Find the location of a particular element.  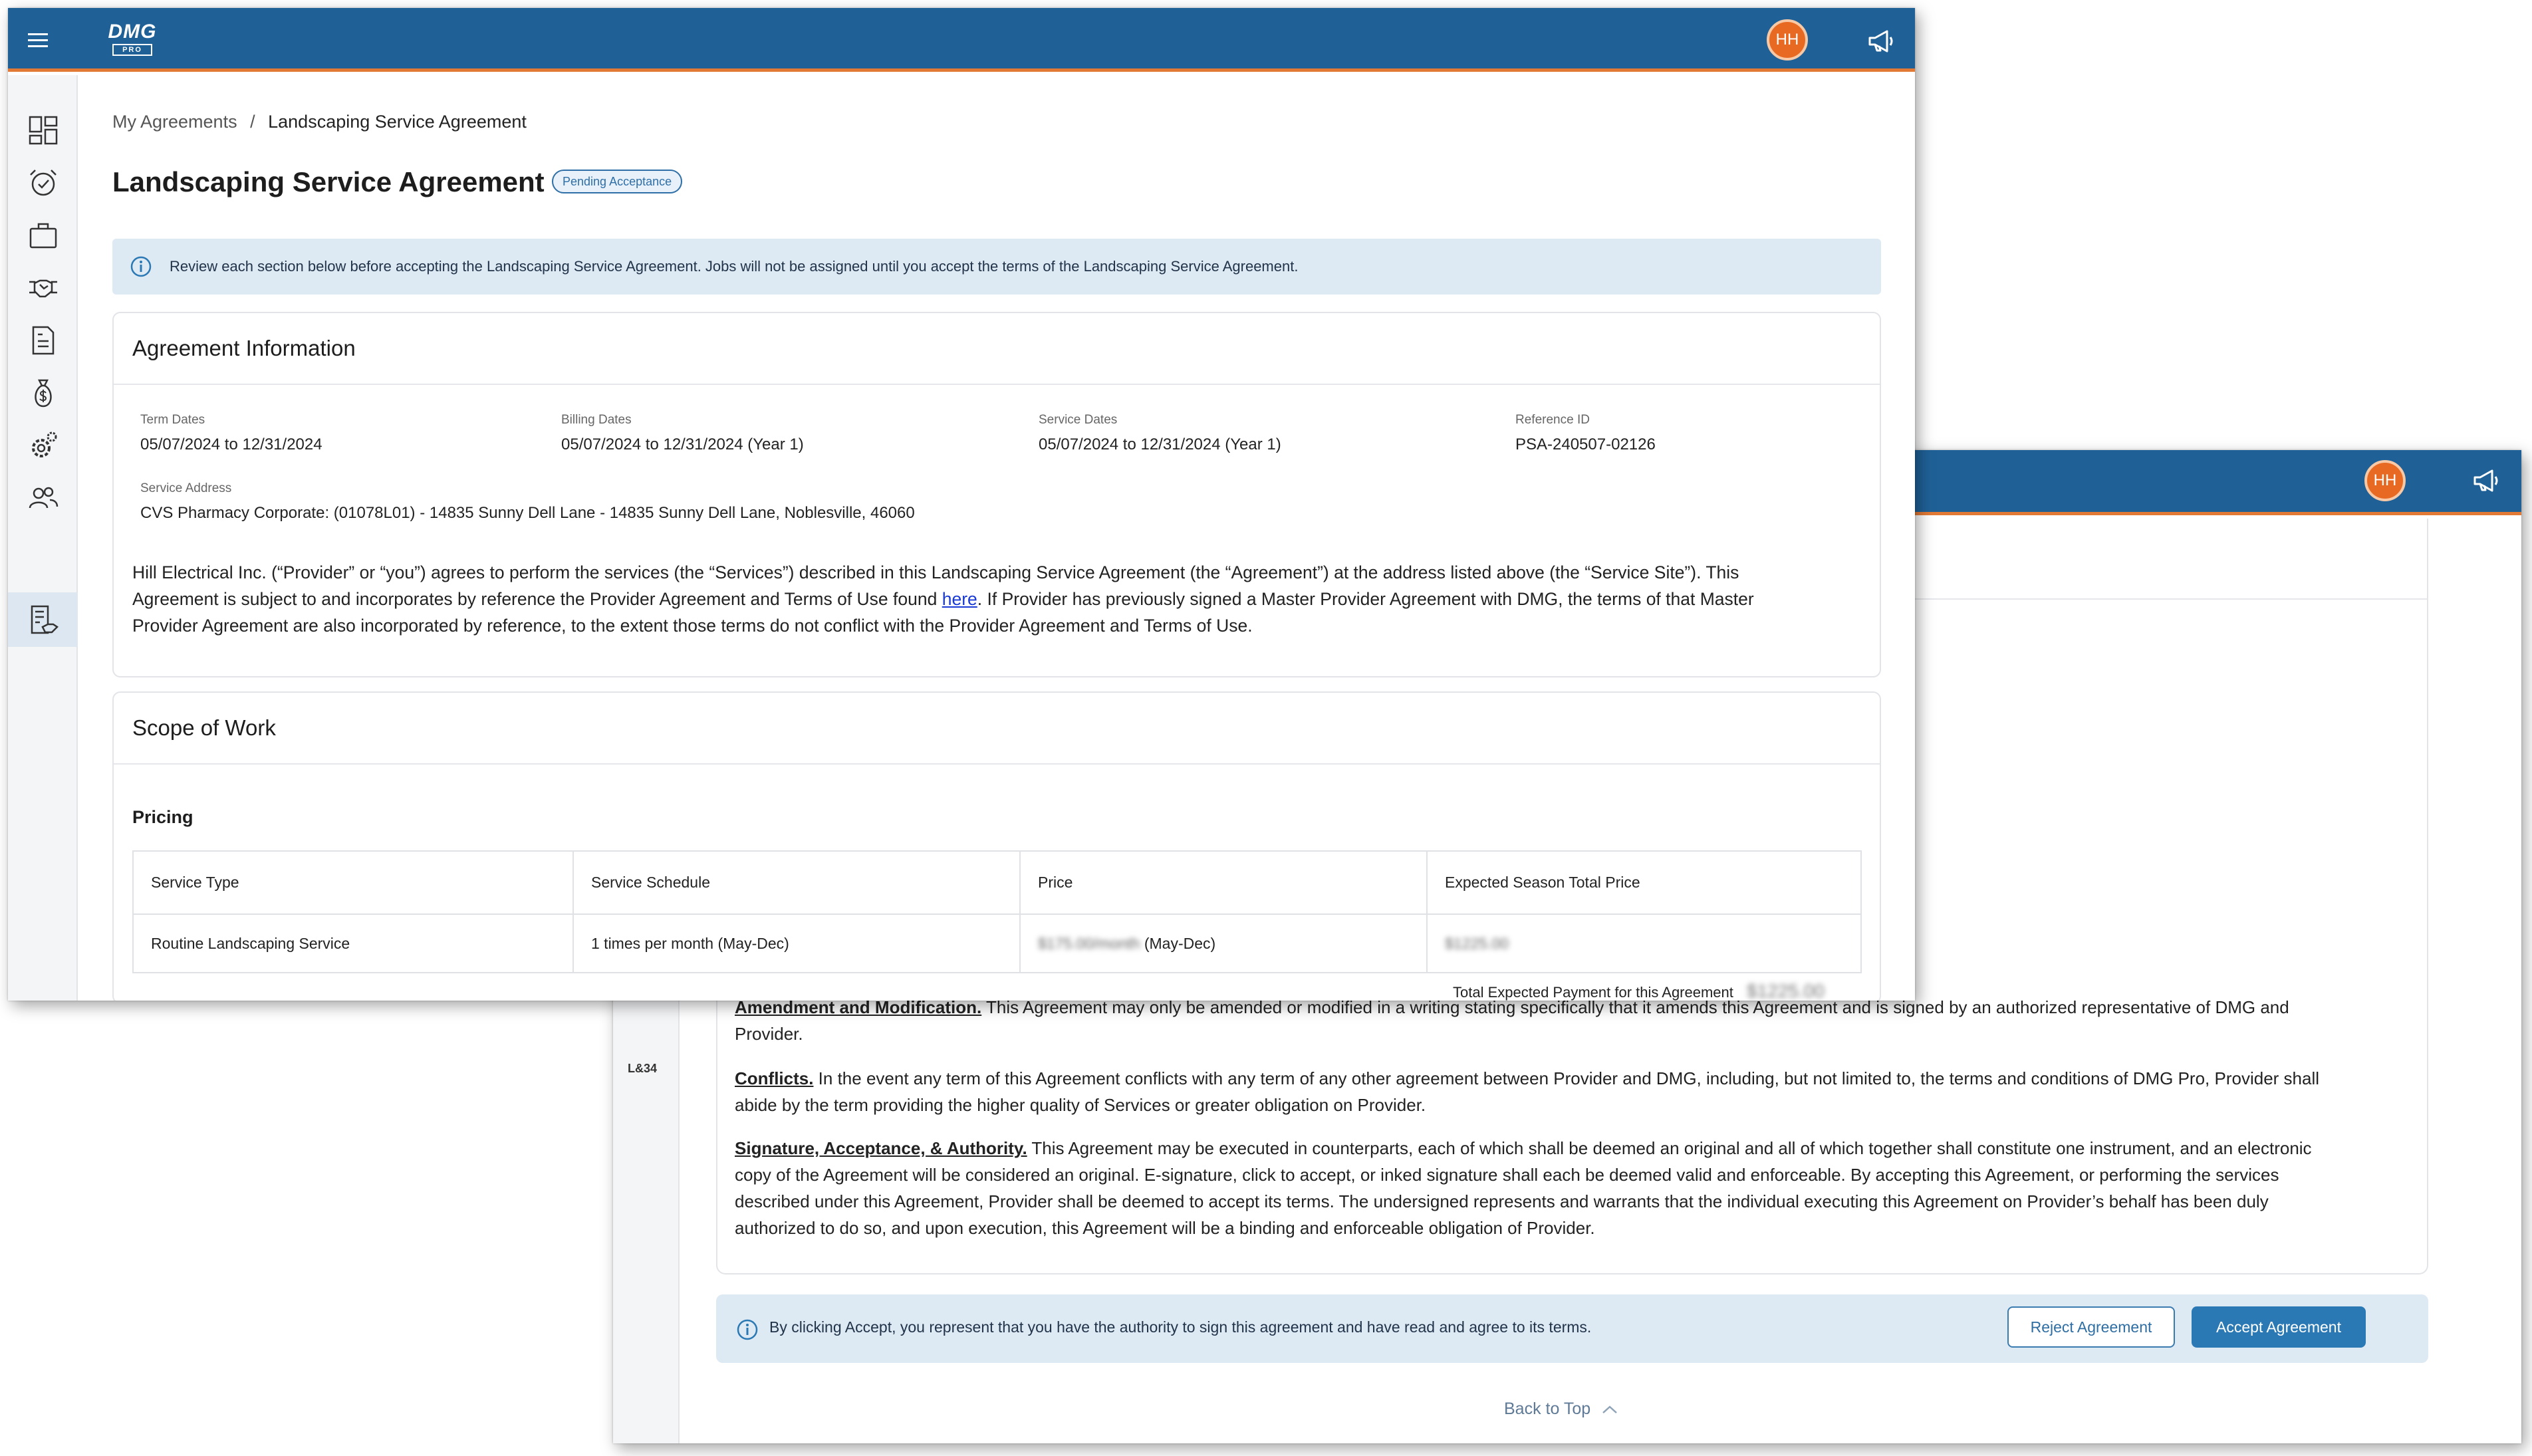

dashboard-icon is located at coordinates (43, 130).